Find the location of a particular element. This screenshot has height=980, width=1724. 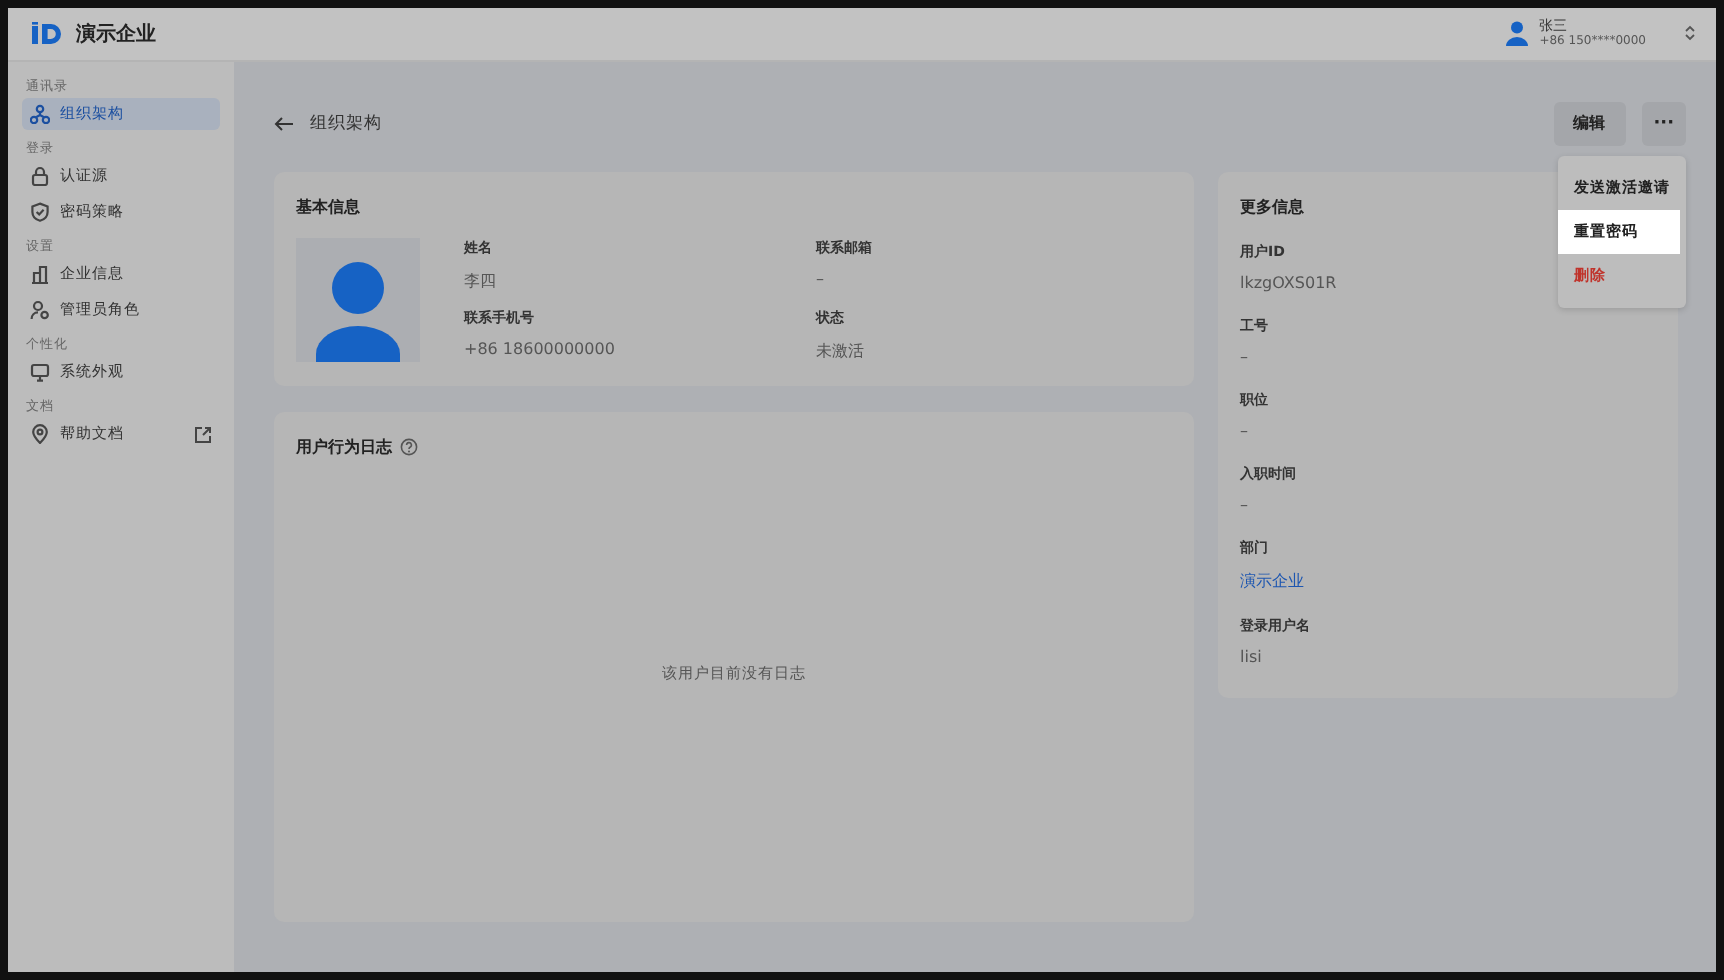

user-avatar-icon is located at coordinates (1516, 33).